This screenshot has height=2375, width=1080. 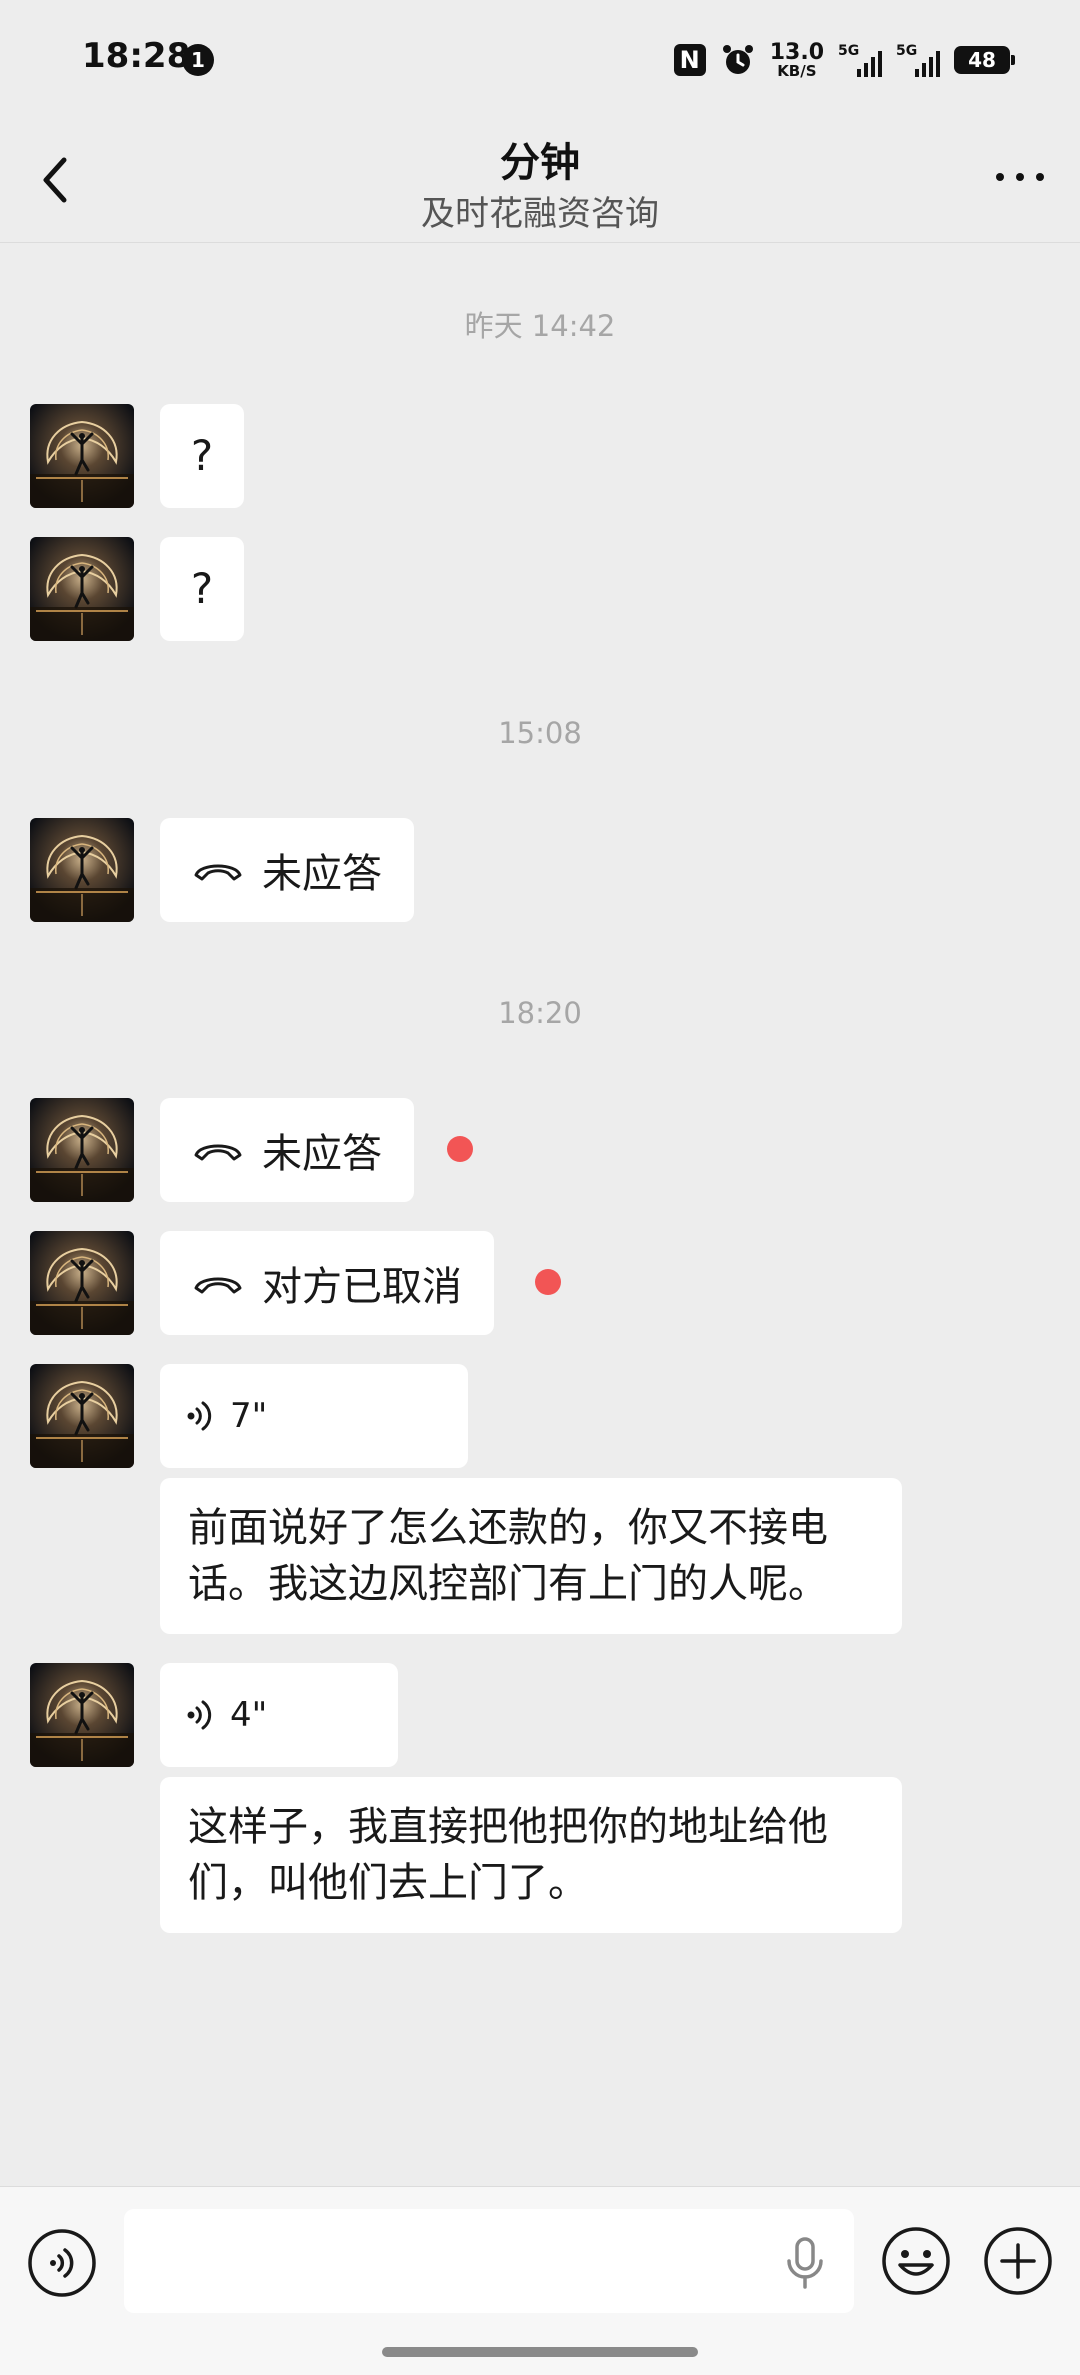 What do you see at coordinates (198, 60) in the screenshot?
I see `notification-badge: 1` at bounding box center [198, 60].